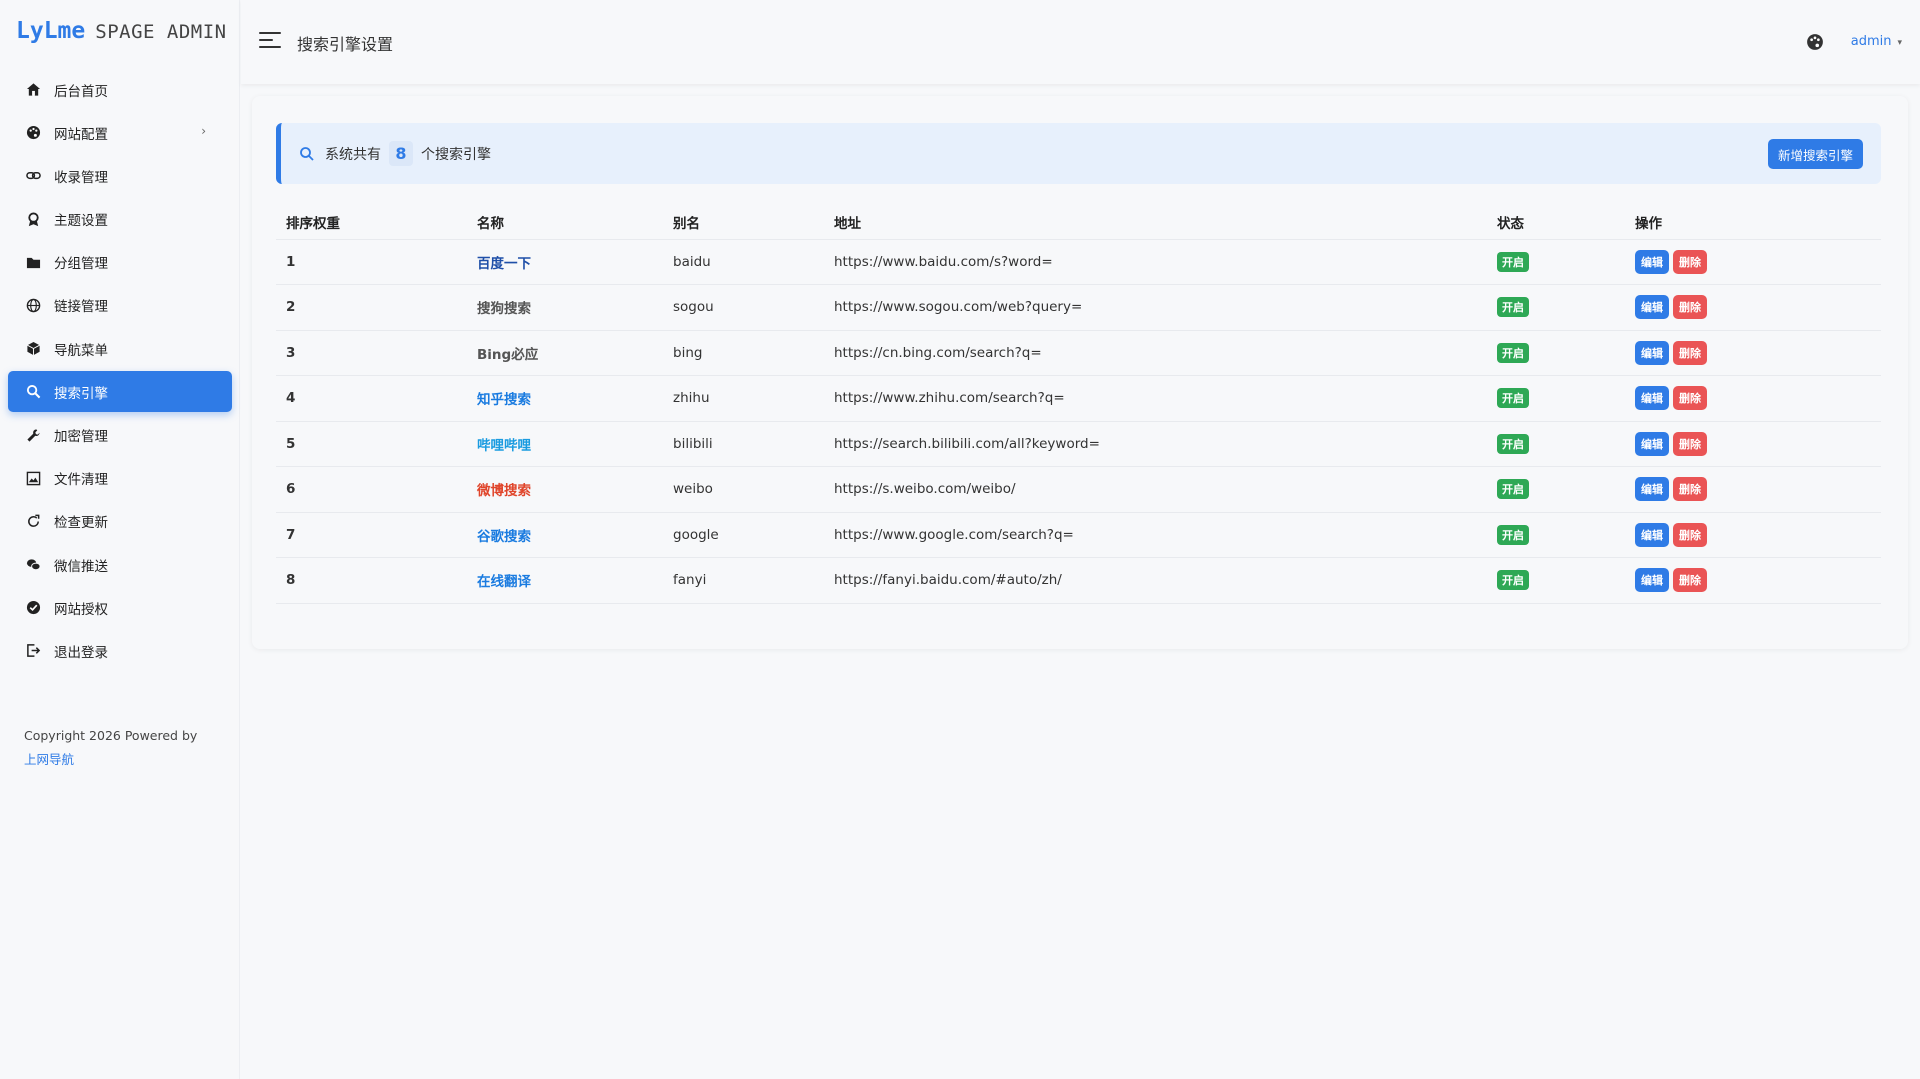 Image resolution: width=1920 pixels, height=1079 pixels. I want to click on url-cell: https://www.baidu.com/s?word=, so click(1155, 262).